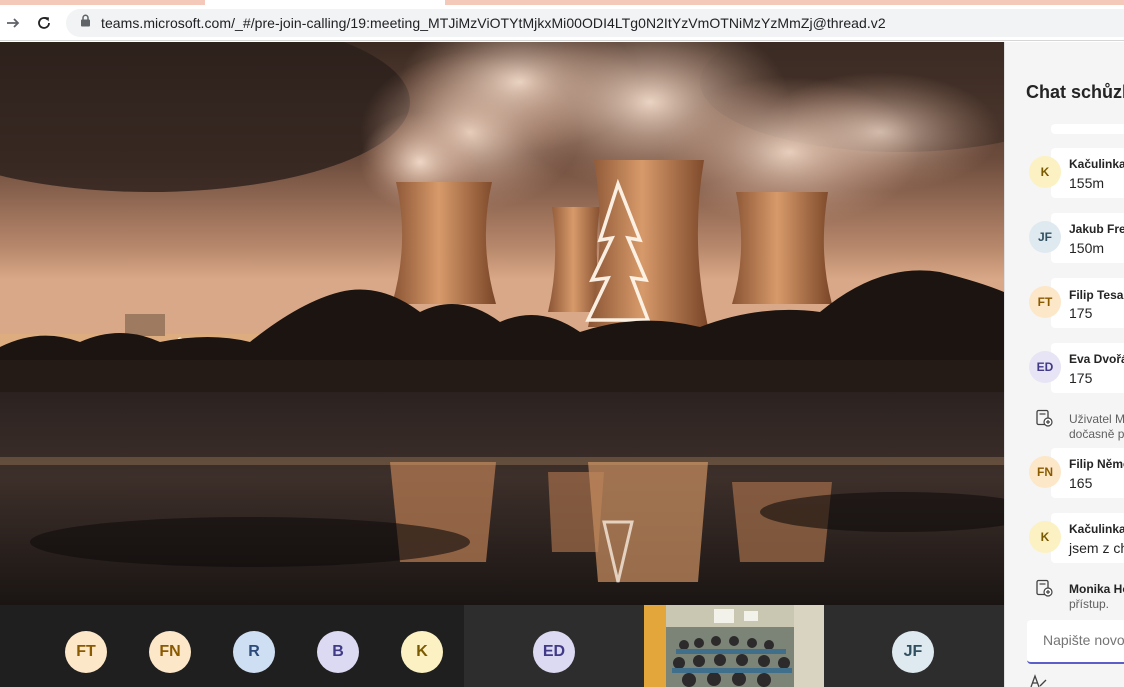 This screenshot has width=1124, height=687. Describe the element at coordinates (13, 23) in the screenshot. I see `forward-arrow-icon` at that location.